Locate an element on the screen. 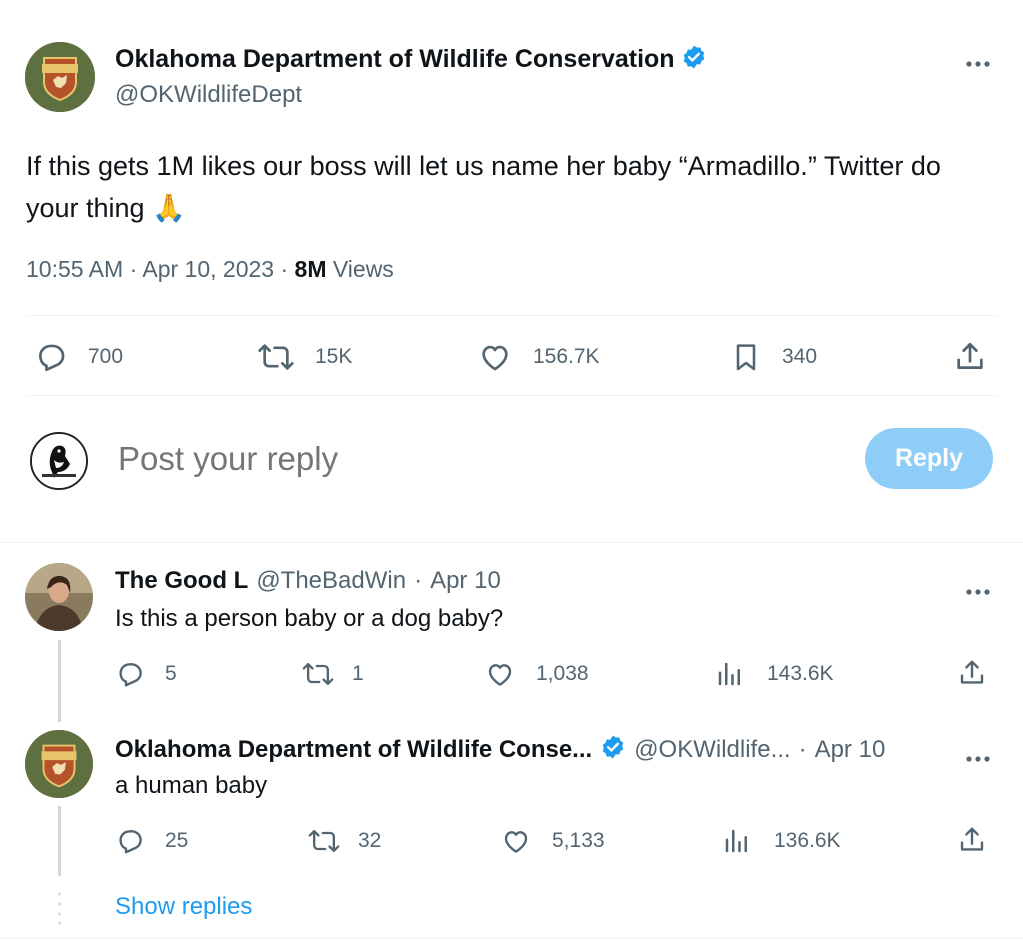 The image size is (1023, 941). like-action: 156.7K is located at coordinates (538, 357).